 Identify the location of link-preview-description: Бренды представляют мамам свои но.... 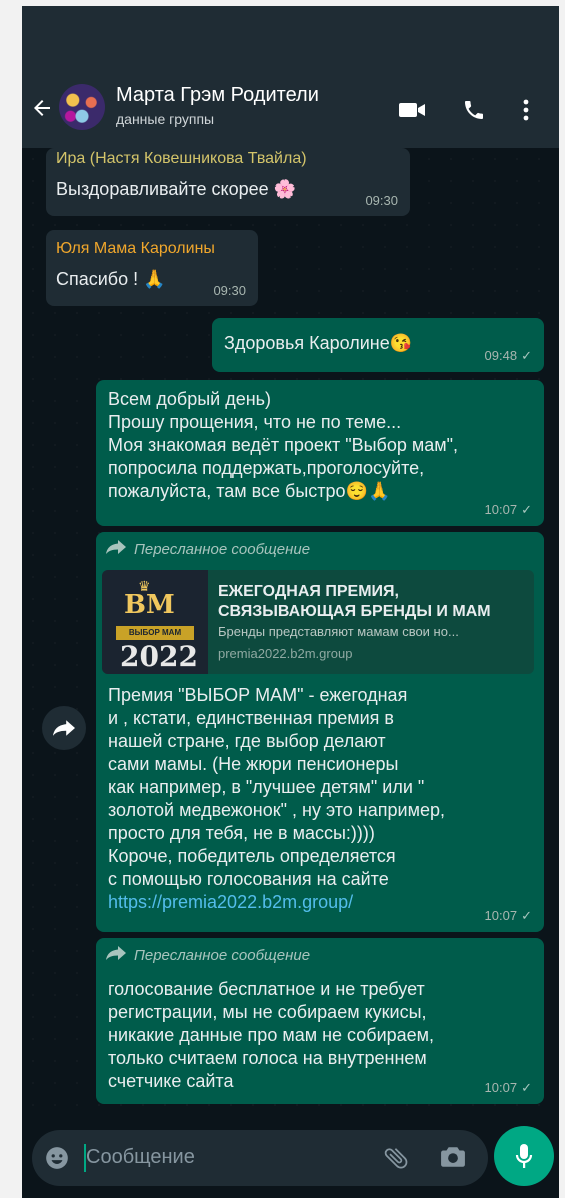
(338, 631).